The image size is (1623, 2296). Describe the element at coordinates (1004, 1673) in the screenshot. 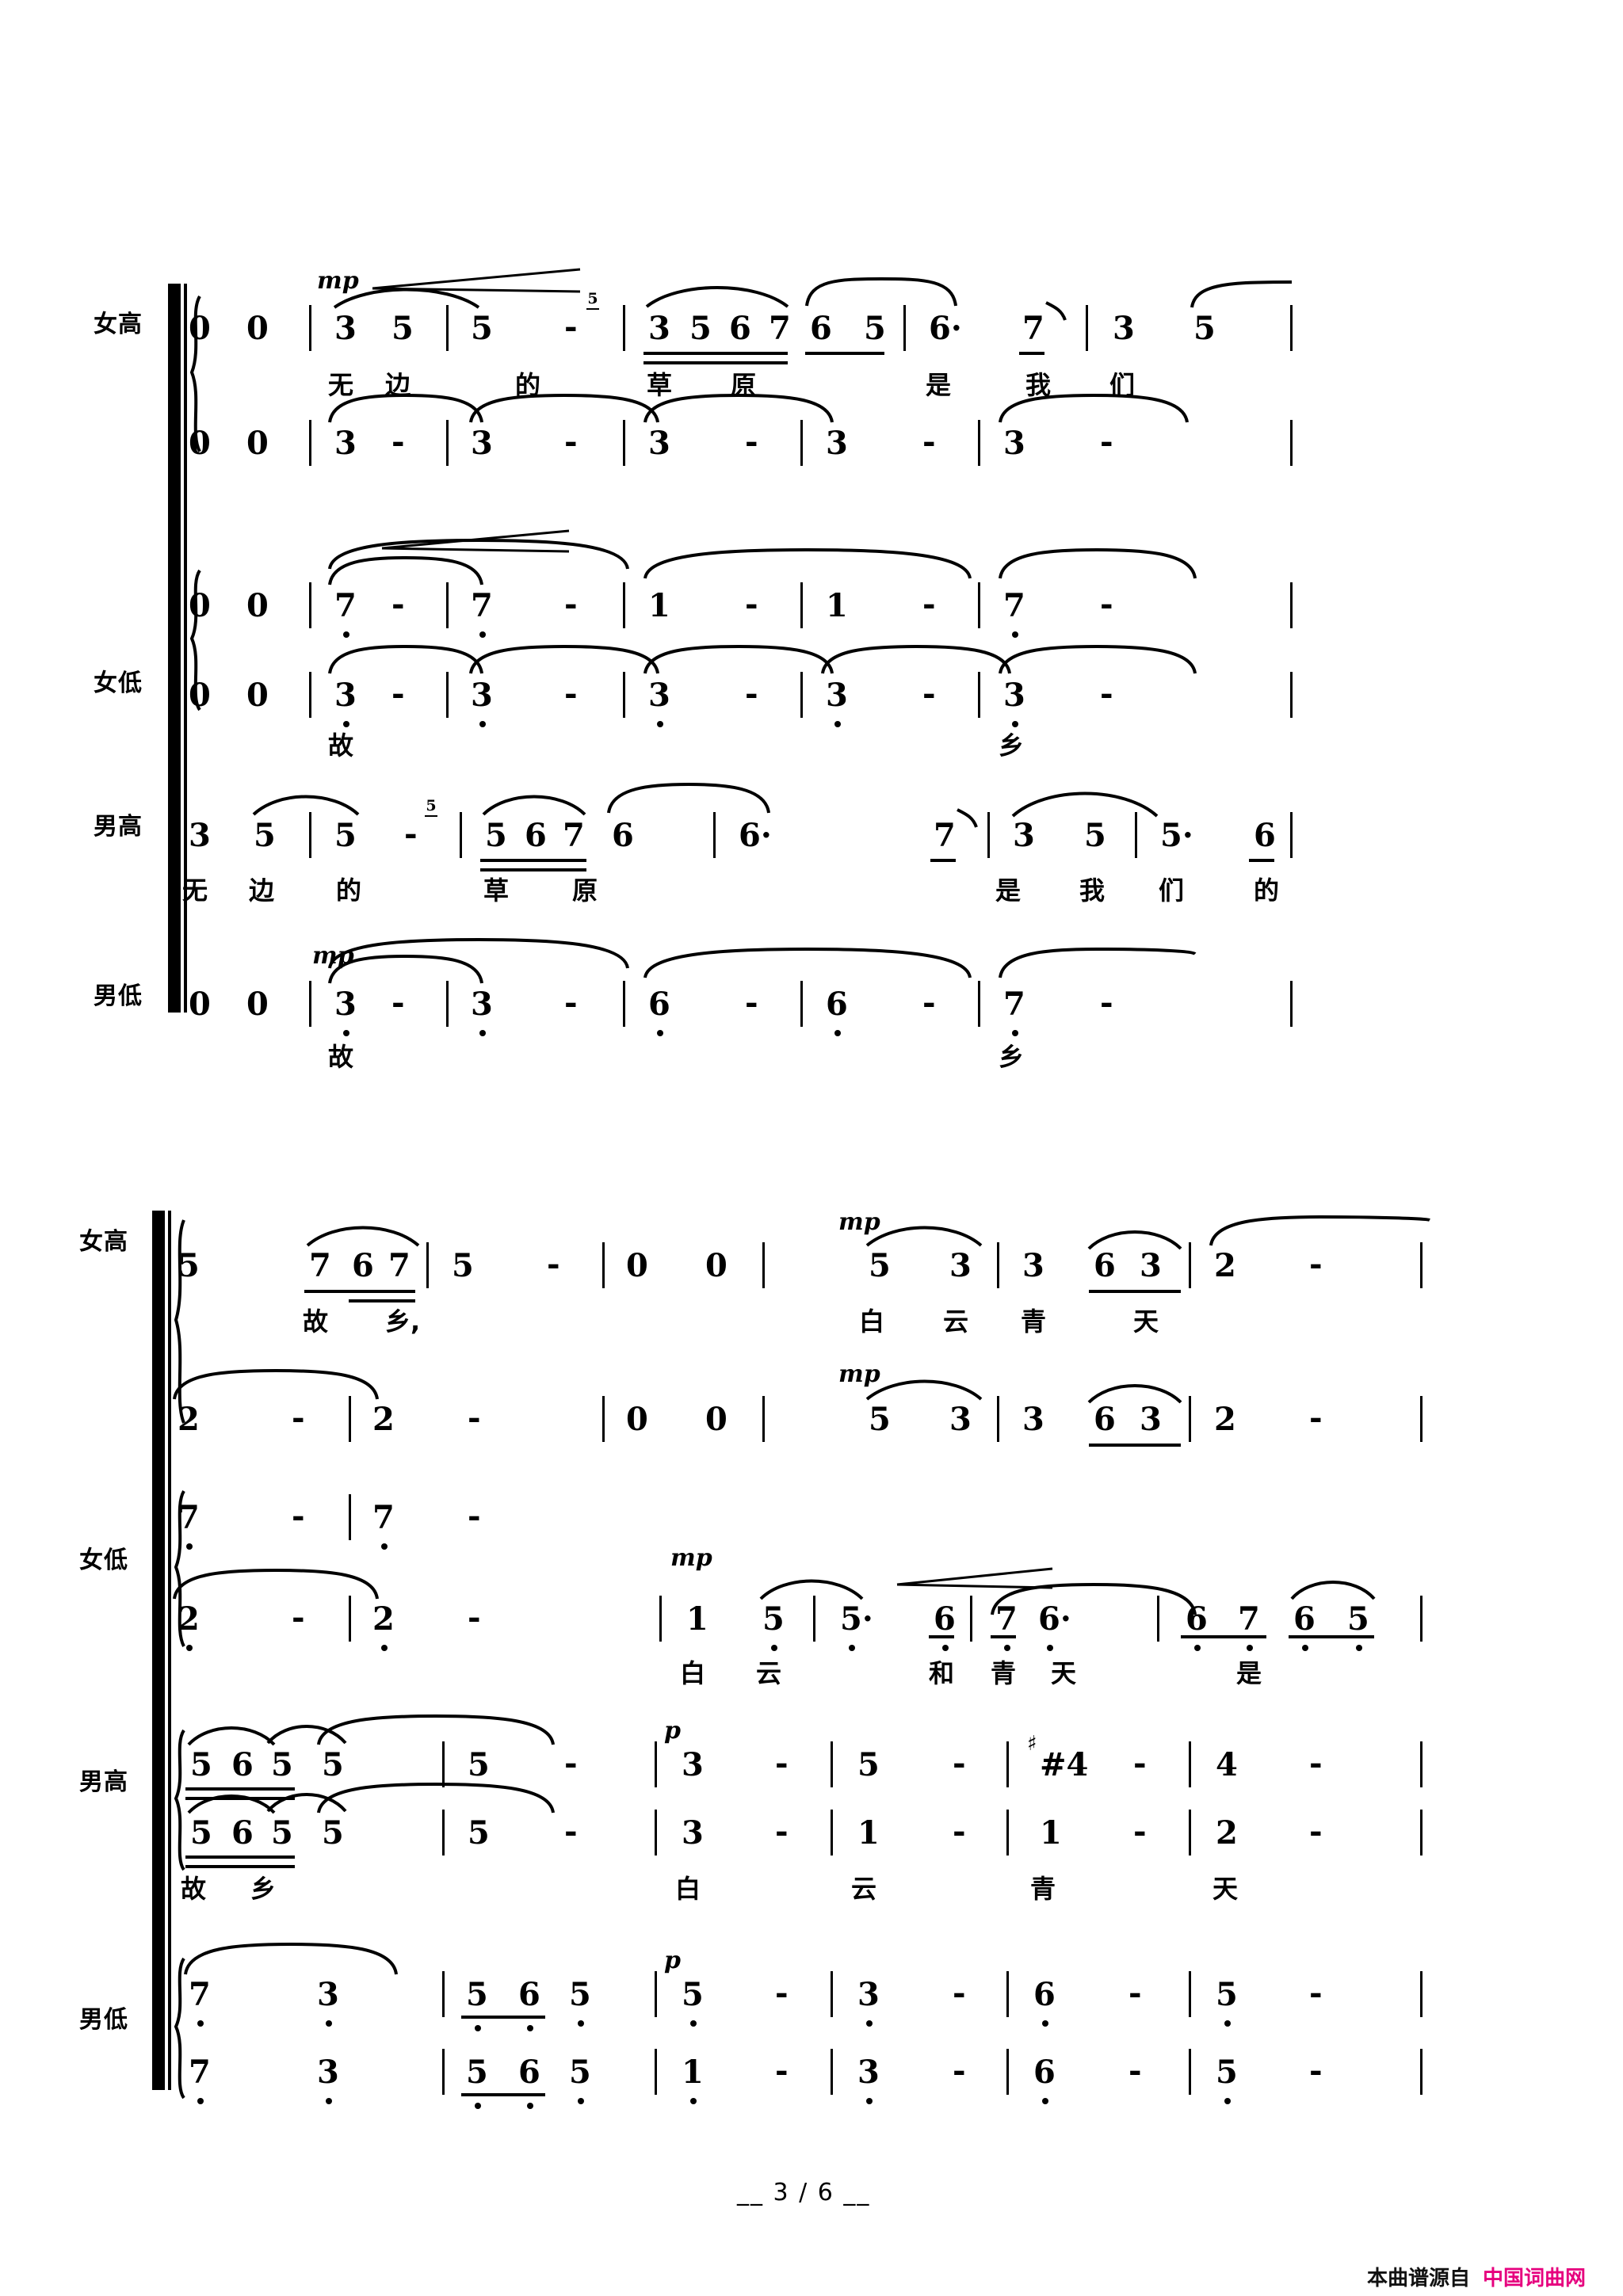

I see `lyric-syllable: 青` at that location.